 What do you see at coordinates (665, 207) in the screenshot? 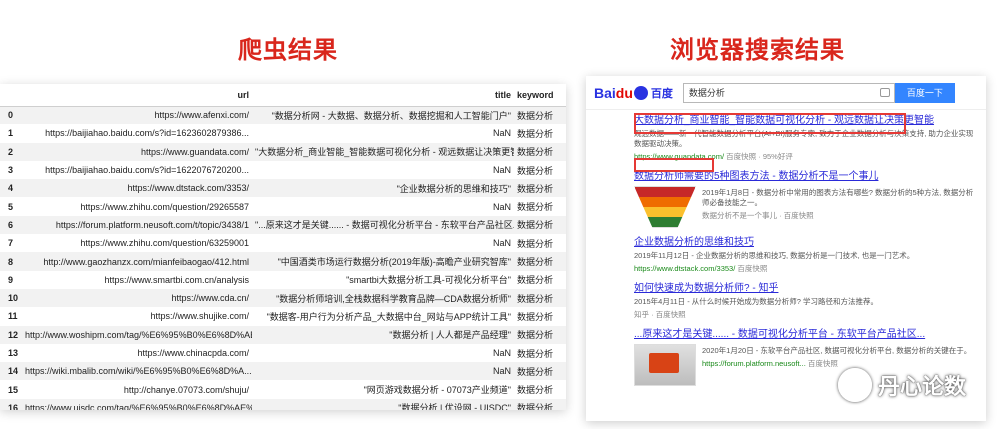
I see `funnel-chart-thumbnail` at bounding box center [665, 207].